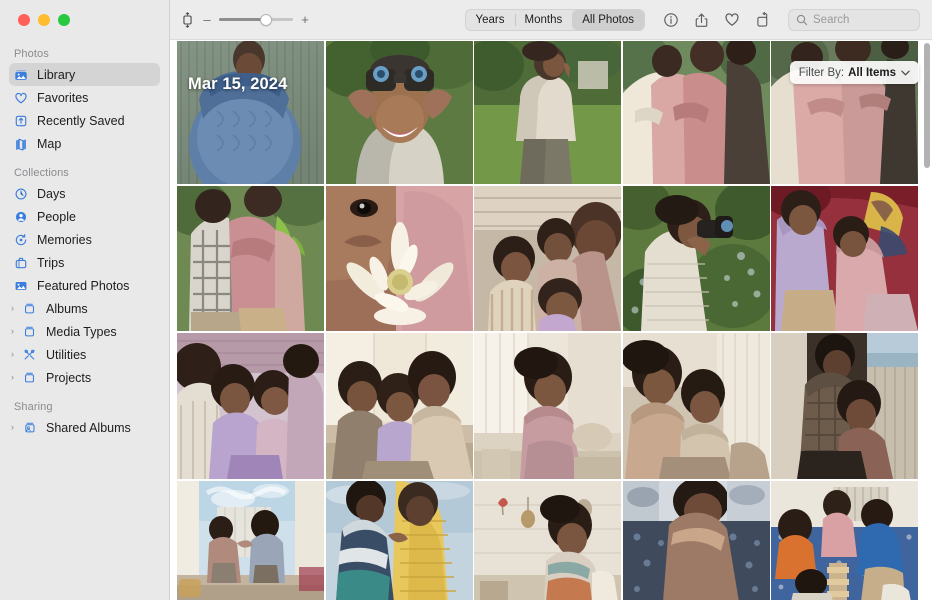  Describe the element at coordinates (51, 193) in the screenshot. I see `sidebar-item-label: Days` at that location.